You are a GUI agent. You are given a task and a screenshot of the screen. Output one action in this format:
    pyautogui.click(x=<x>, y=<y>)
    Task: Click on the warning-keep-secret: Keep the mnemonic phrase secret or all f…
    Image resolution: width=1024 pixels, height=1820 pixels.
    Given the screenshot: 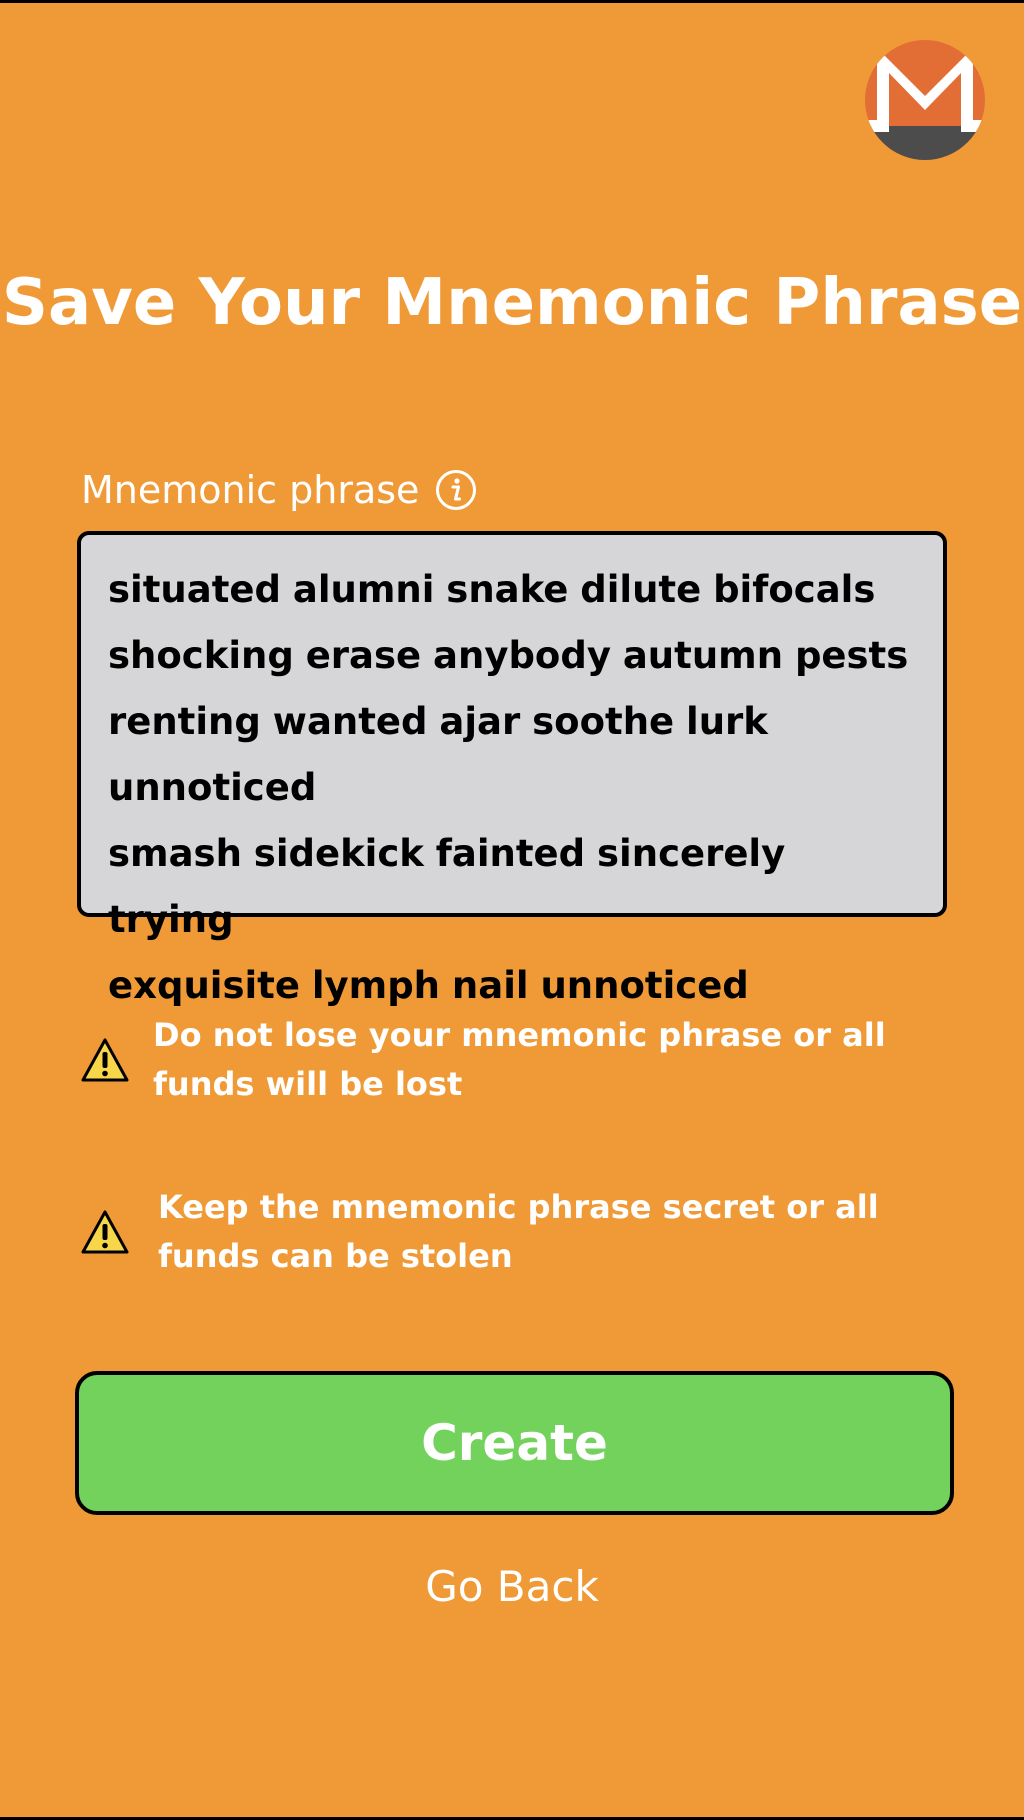 What is the action you would take?
    pyautogui.click(x=519, y=1232)
    